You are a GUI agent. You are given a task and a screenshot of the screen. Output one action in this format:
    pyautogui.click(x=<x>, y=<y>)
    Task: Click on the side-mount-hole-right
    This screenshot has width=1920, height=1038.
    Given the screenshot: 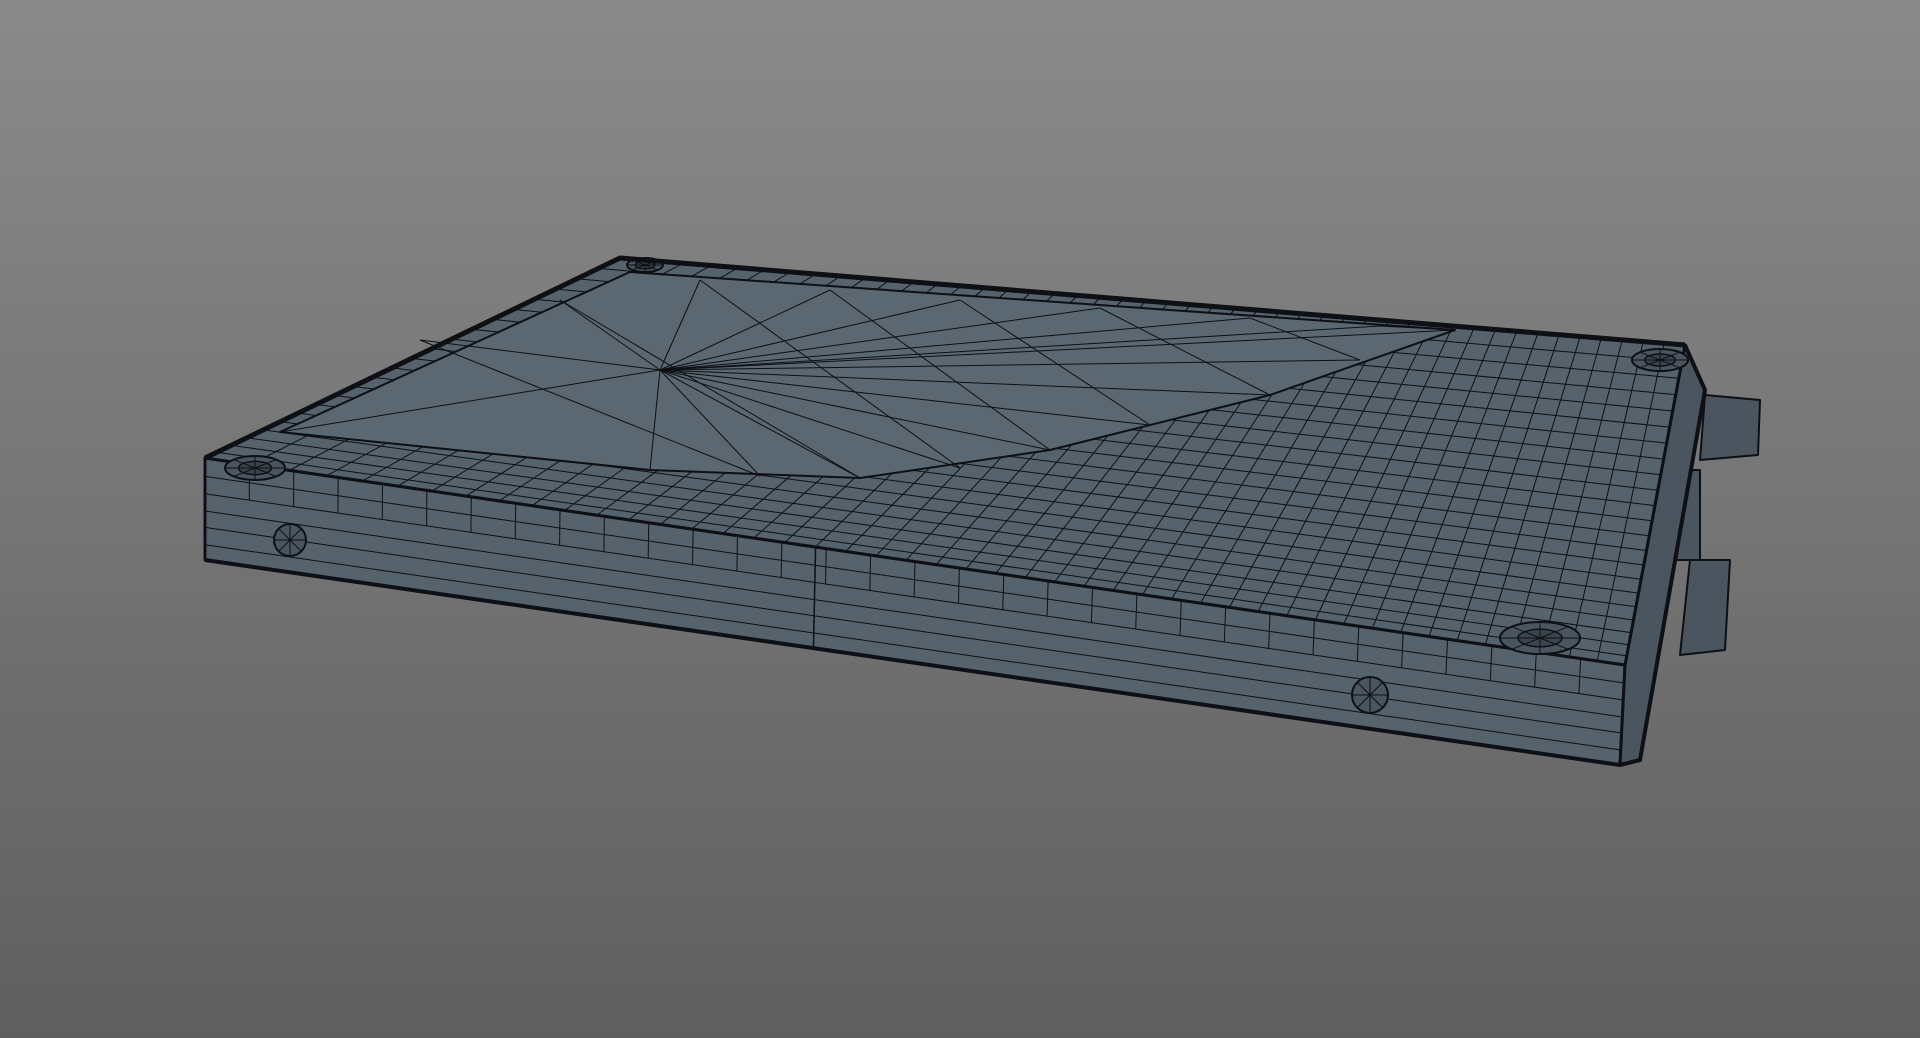 What is the action you would take?
    pyautogui.click(x=1370, y=695)
    